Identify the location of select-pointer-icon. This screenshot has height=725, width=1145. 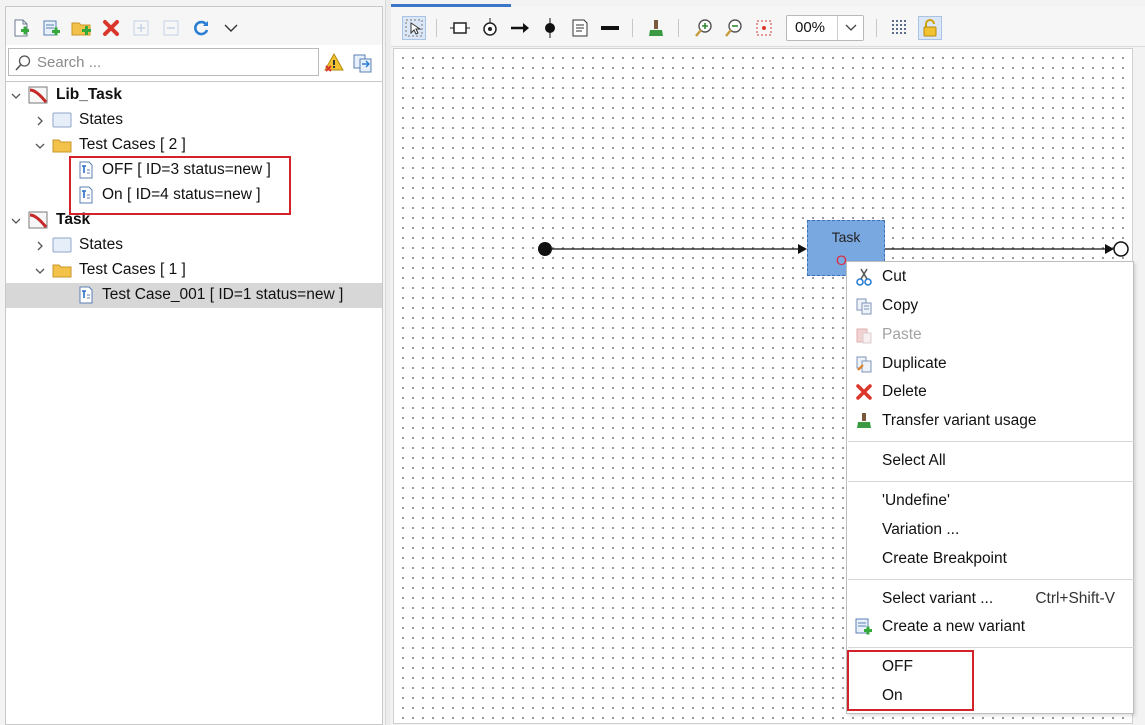
(414, 28).